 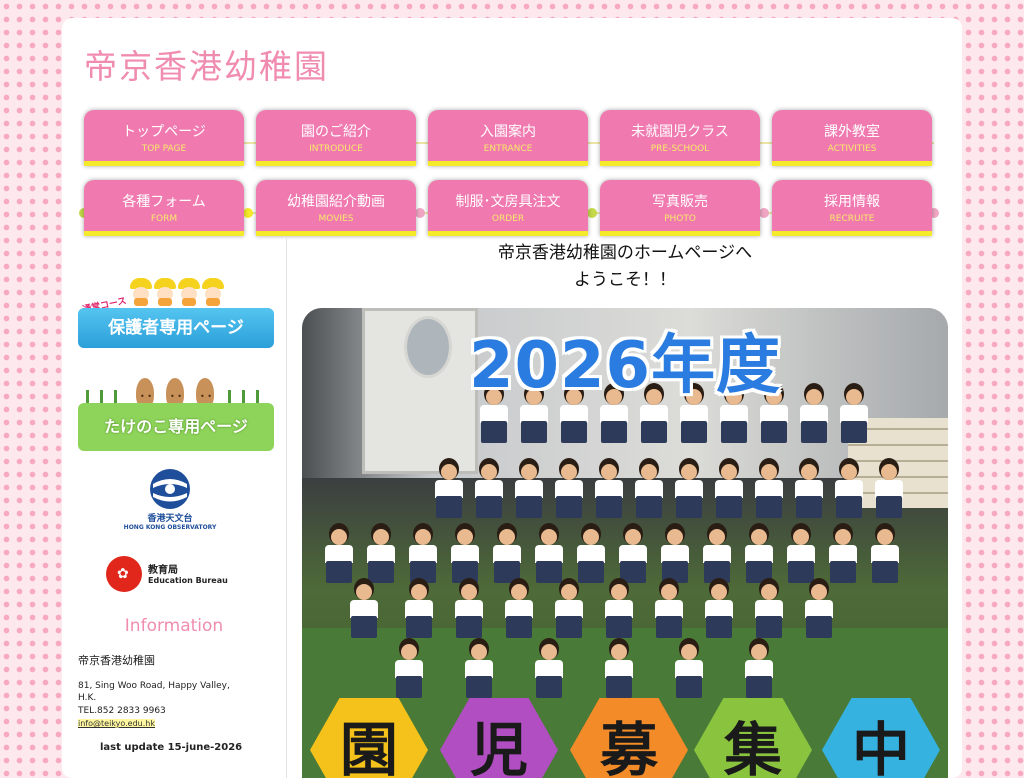 I want to click on welcome-message: 帝京香港幼稚園のホームページへ ようこそ！！, so click(x=625, y=267).